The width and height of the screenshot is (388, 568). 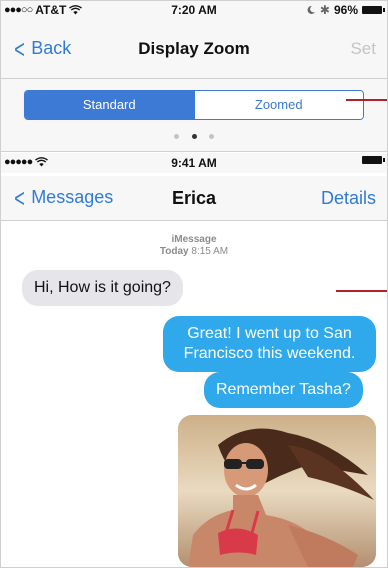 What do you see at coordinates (348, 198) in the screenshot?
I see `details-button: Details` at bounding box center [348, 198].